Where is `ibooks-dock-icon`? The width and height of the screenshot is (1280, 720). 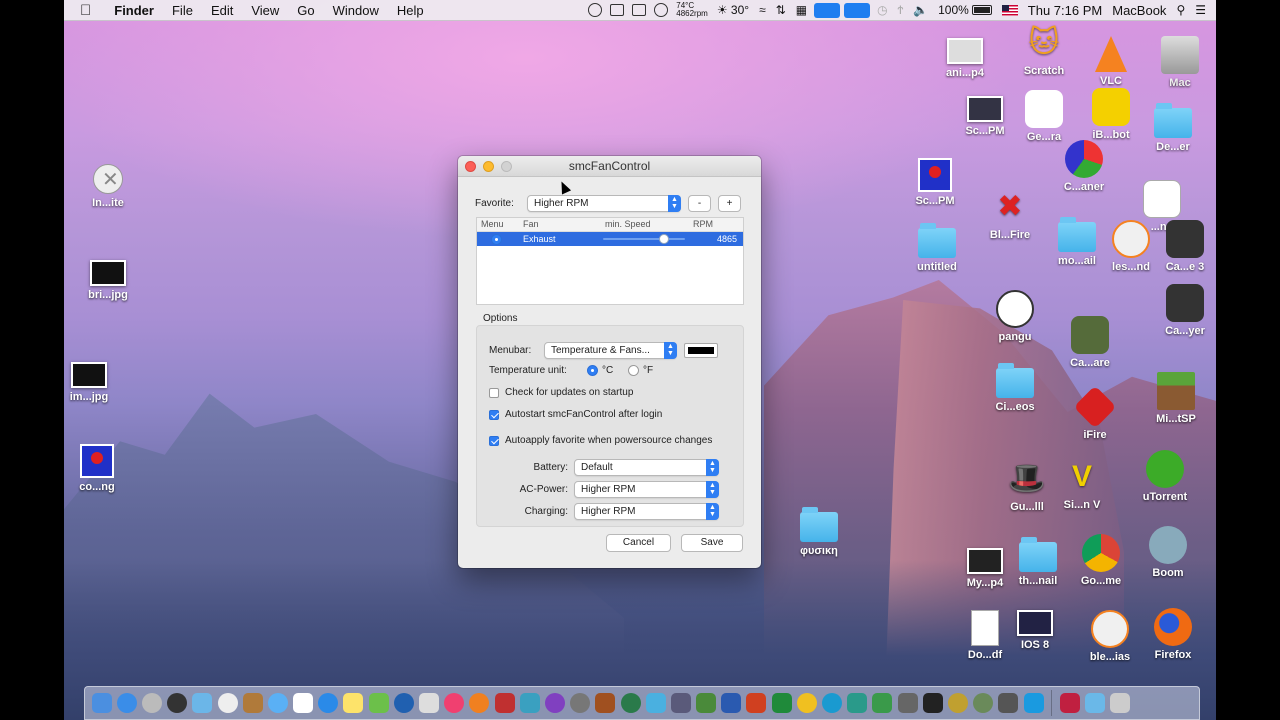 ibooks-dock-icon is located at coordinates (479, 703).